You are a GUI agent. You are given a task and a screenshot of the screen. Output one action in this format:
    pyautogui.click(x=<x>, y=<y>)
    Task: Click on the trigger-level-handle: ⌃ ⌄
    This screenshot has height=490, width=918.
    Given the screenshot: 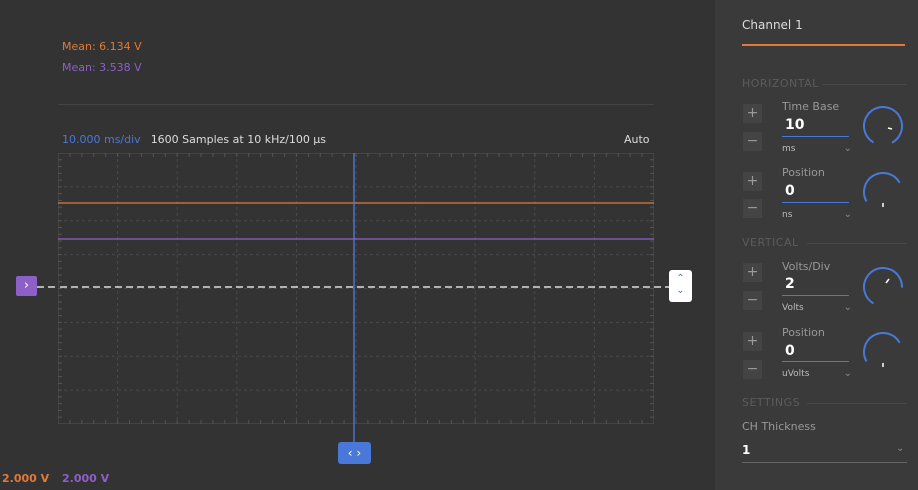 What is the action you would take?
    pyautogui.click(x=680, y=286)
    